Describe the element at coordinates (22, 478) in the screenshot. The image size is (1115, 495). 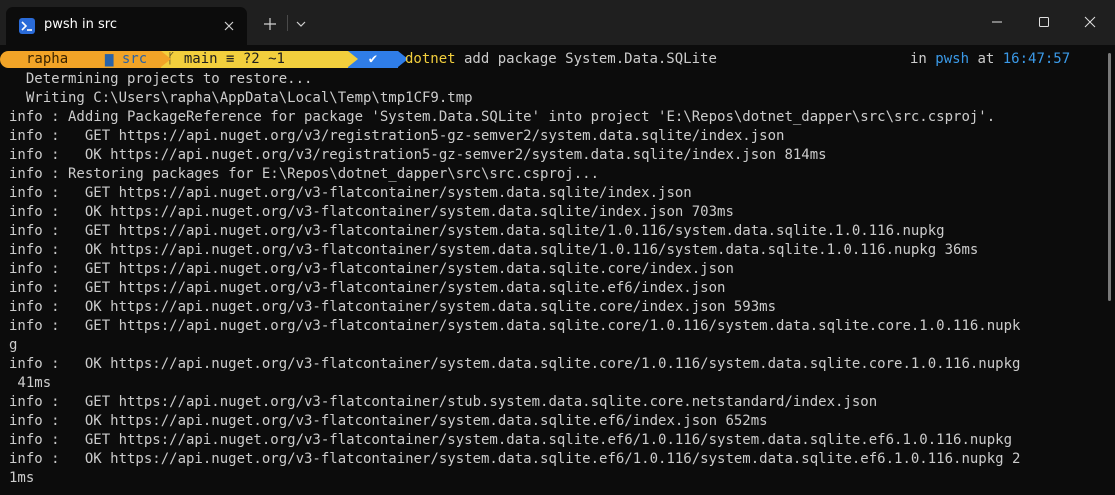
I see `output-line: 1ms` at that location.